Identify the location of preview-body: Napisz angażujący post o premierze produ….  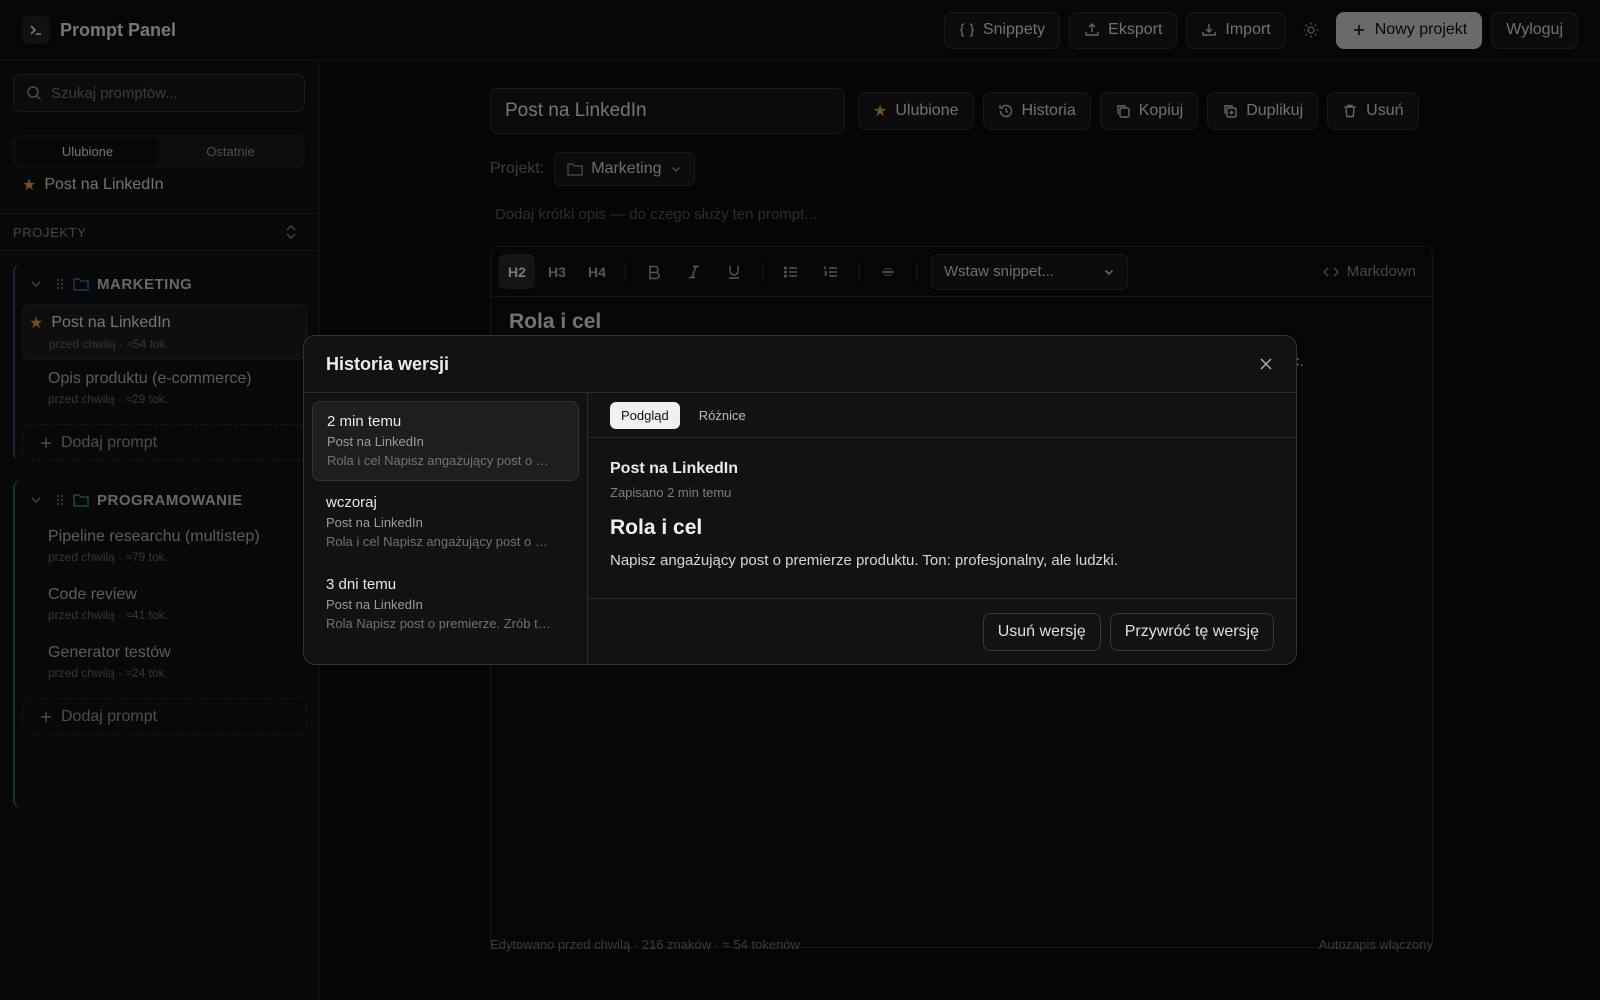
(864, 560).